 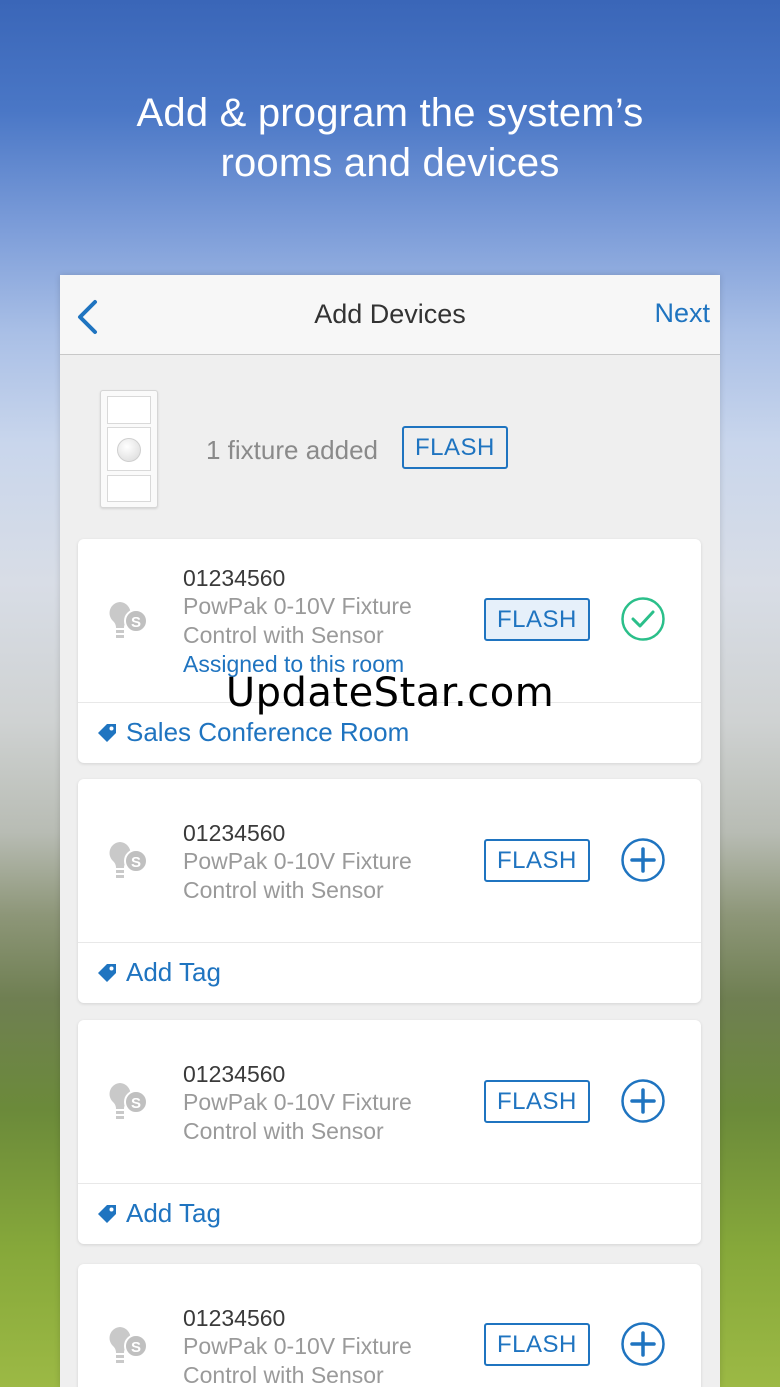 What do you see at coordinates (390, 445) in the screenshot?
I see `summary-section: 1 fixture added FLASH` at bounding box center [390, 445].